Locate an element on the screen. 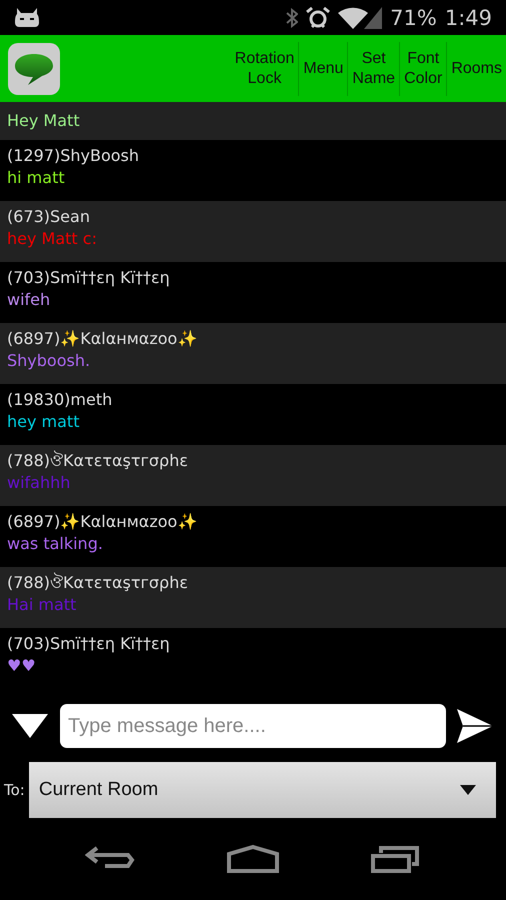  robot-icon is located at coordinates (27, 18).